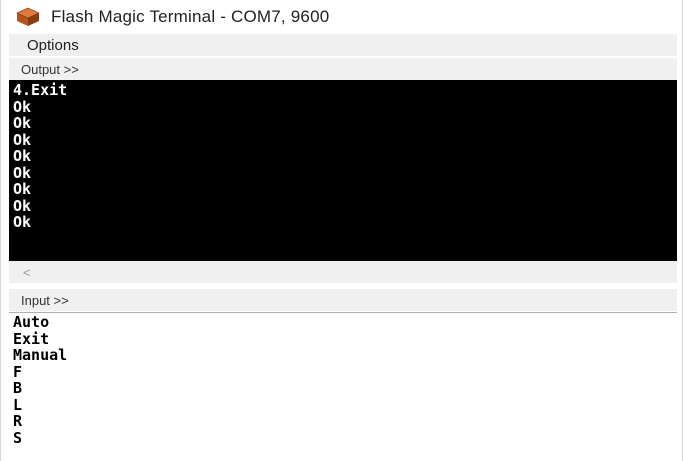 This screenshot has width=683, height=461. What do you see at coordinates (18, 404) in the screenshot?
I see `input-line: L` at bounding box center [18, 404].